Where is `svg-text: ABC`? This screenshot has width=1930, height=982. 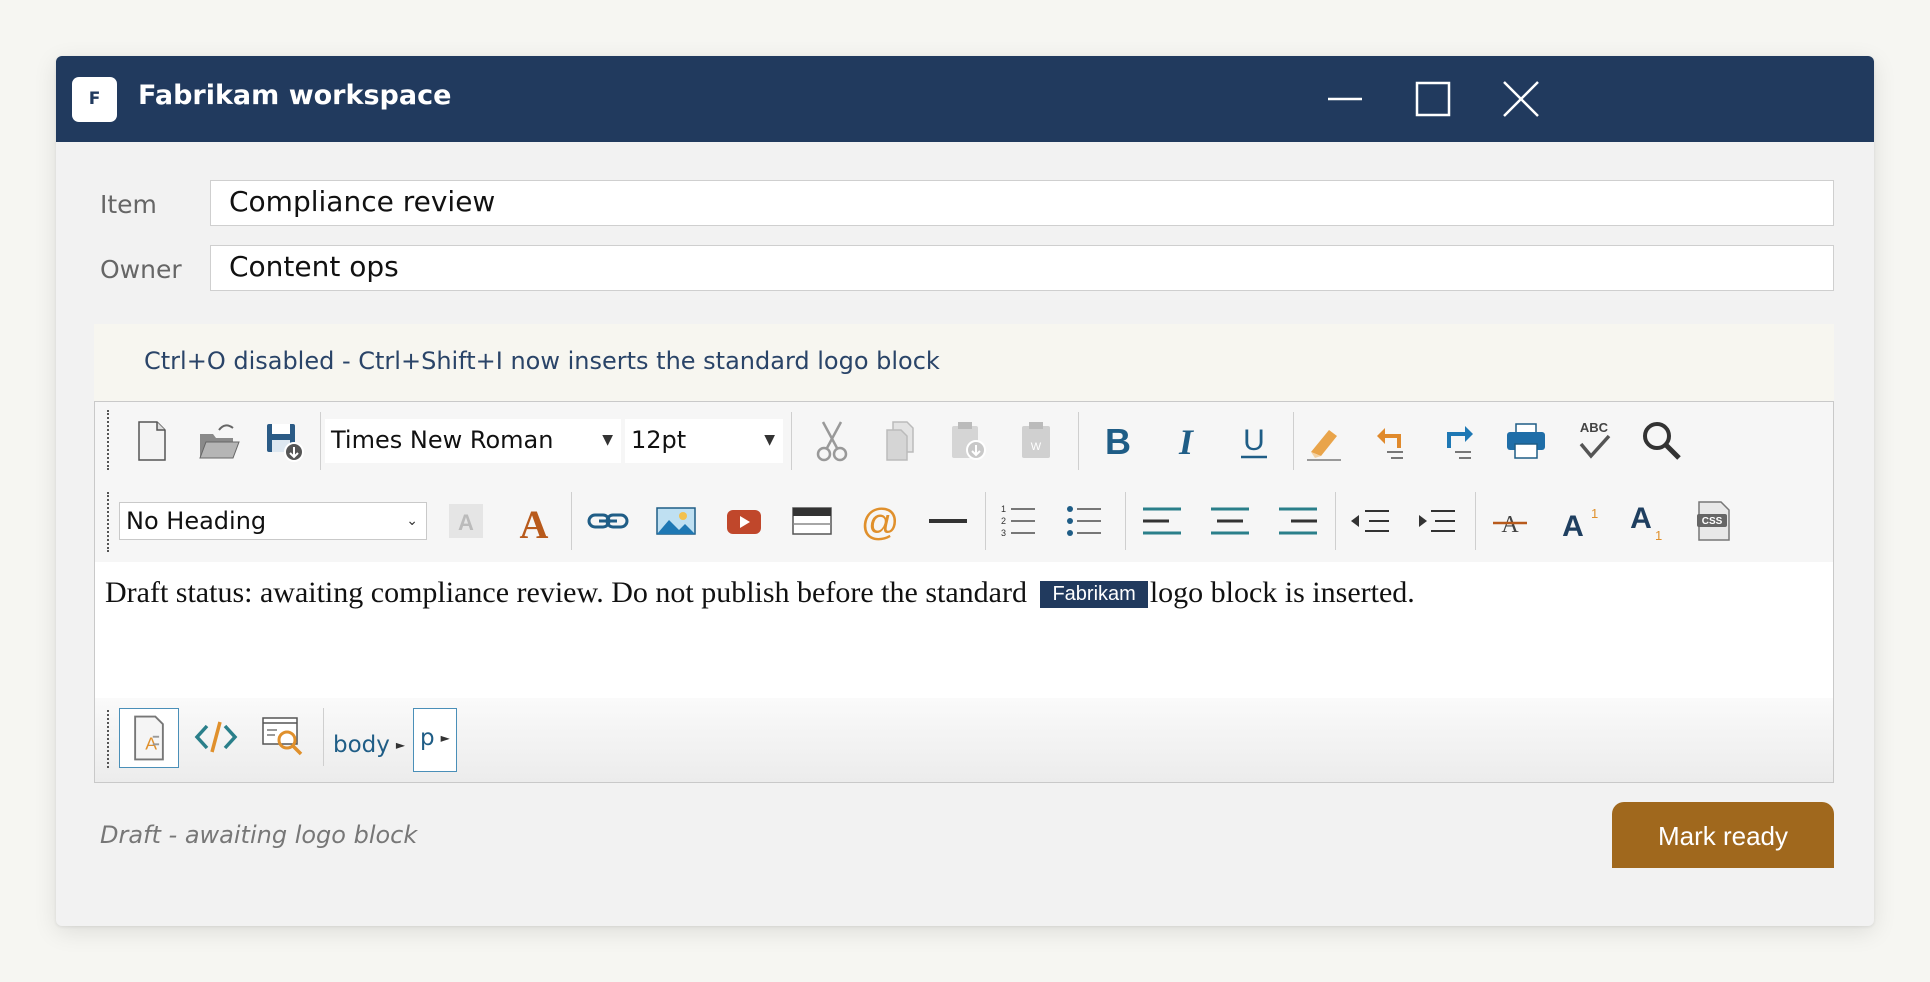
svg-text: ABC is located at coordinates (1594, 427).